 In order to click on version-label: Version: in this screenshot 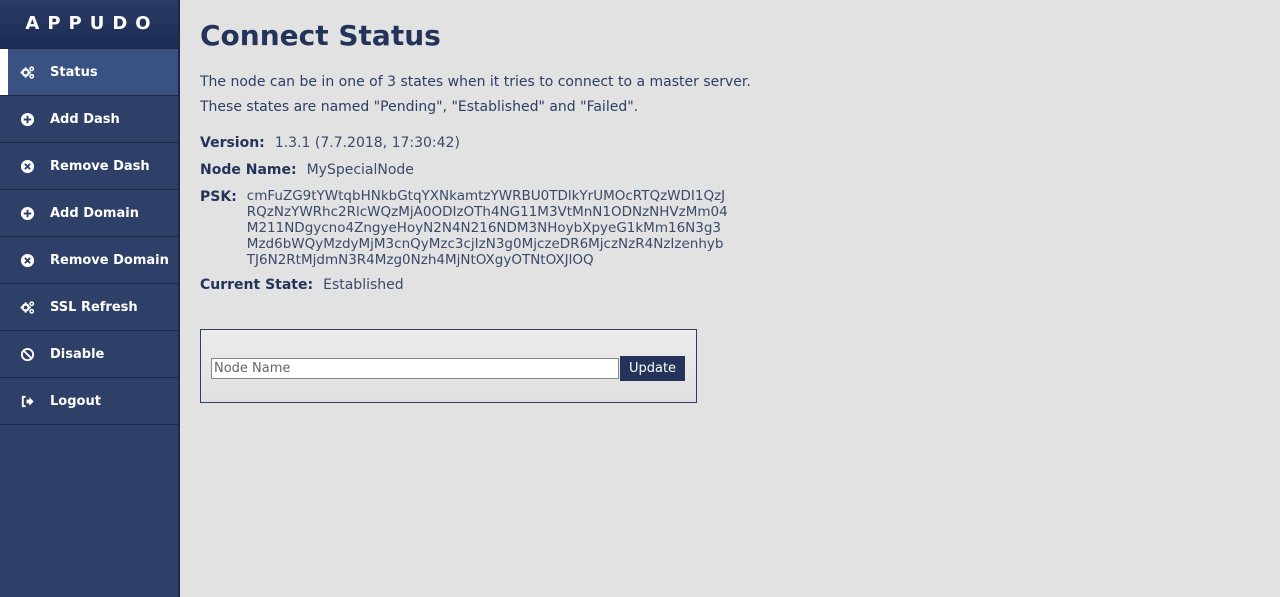, I will do `click(232, 143)`.